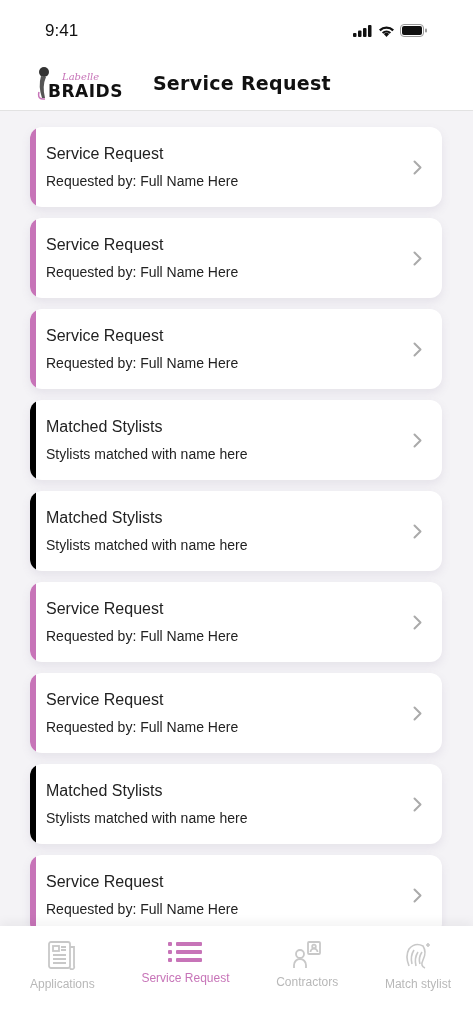 This screenshot has height=1024, width=473. I want to click on logo: Labelle BRAIDS, so click(79, 82).